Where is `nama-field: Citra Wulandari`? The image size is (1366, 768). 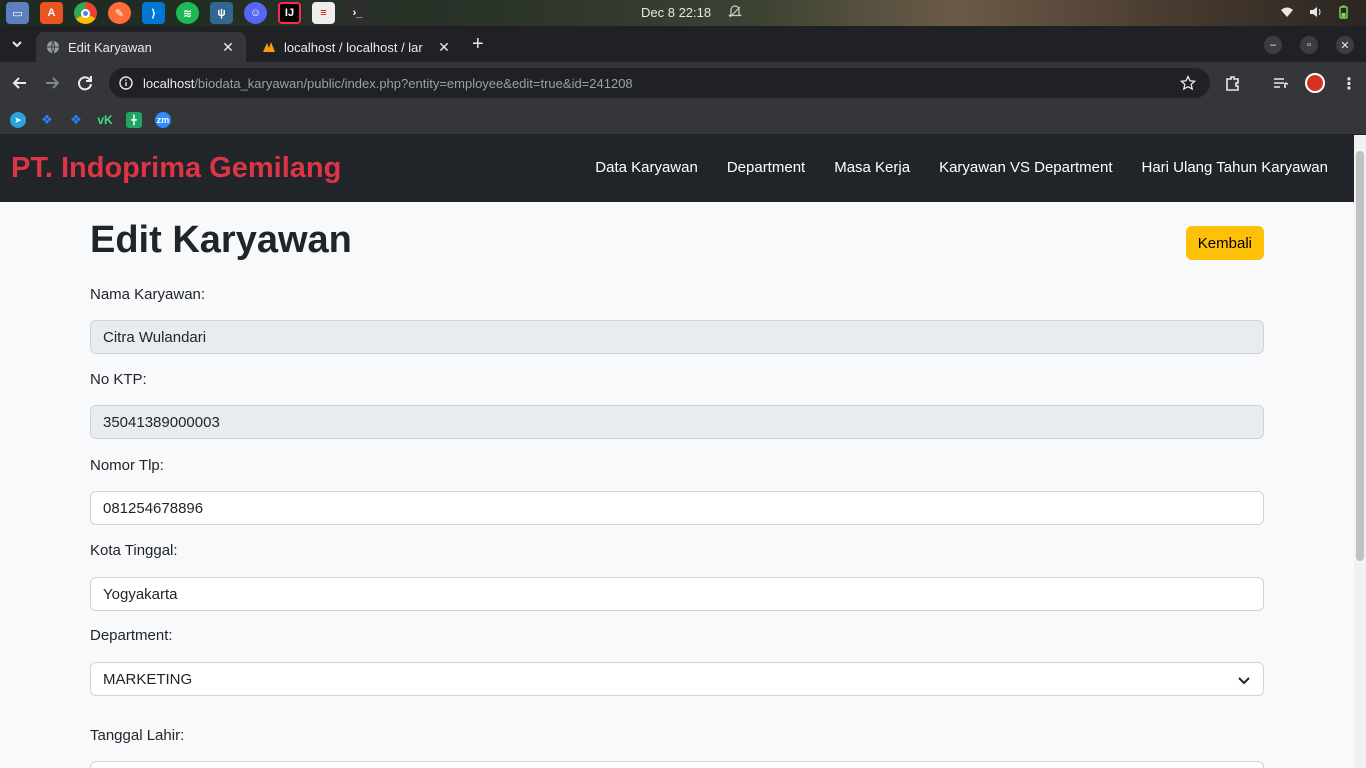 nama-field: Citra Wulandari is located at coordinates (677, 337).